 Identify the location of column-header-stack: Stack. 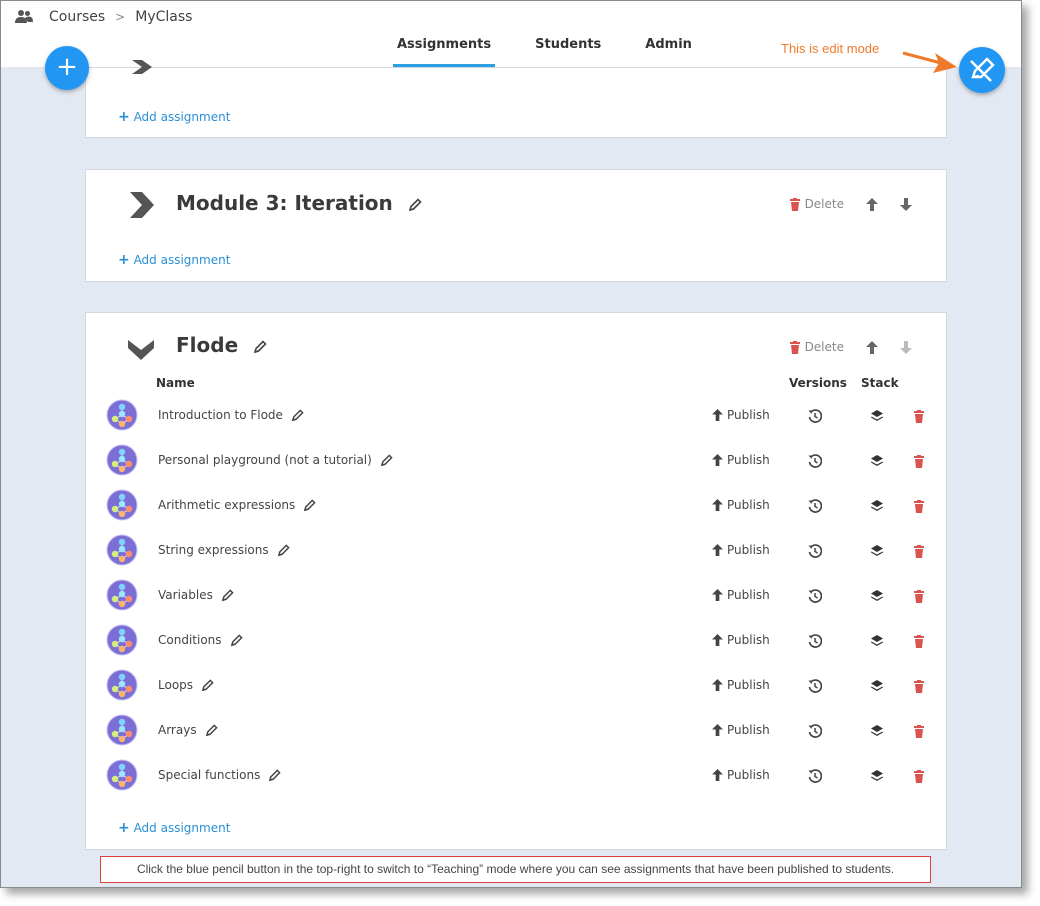
(880, 383).